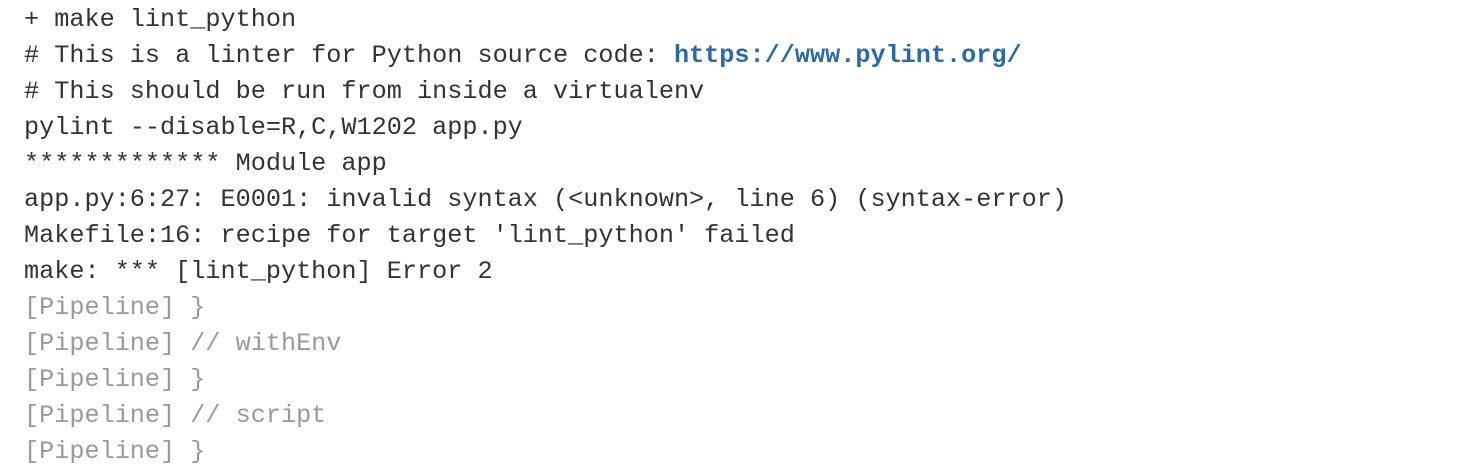 This screenshot has width=1474, height=474. Describe the element at coordinates (205, 163) in the screenshot. I see `console-line: ************* Module app` at that location.